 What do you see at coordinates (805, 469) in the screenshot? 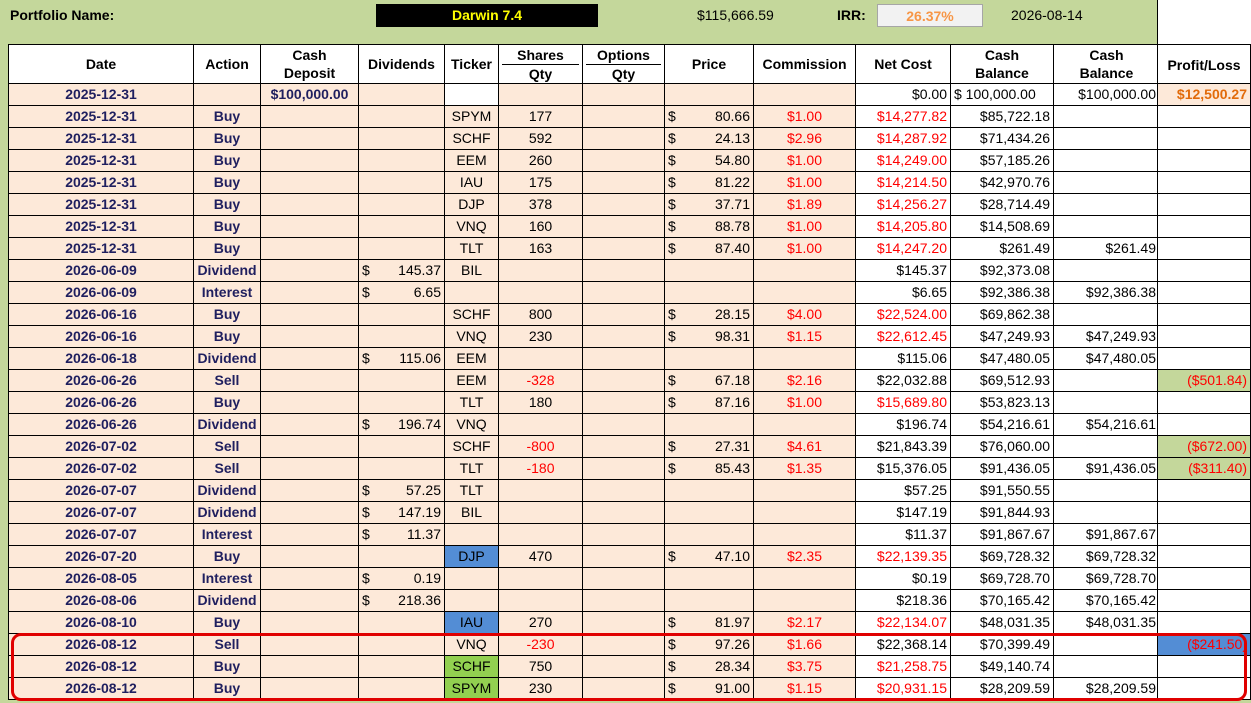
I see `row-18-commission: $1.35` at bounding box center [805, 469].